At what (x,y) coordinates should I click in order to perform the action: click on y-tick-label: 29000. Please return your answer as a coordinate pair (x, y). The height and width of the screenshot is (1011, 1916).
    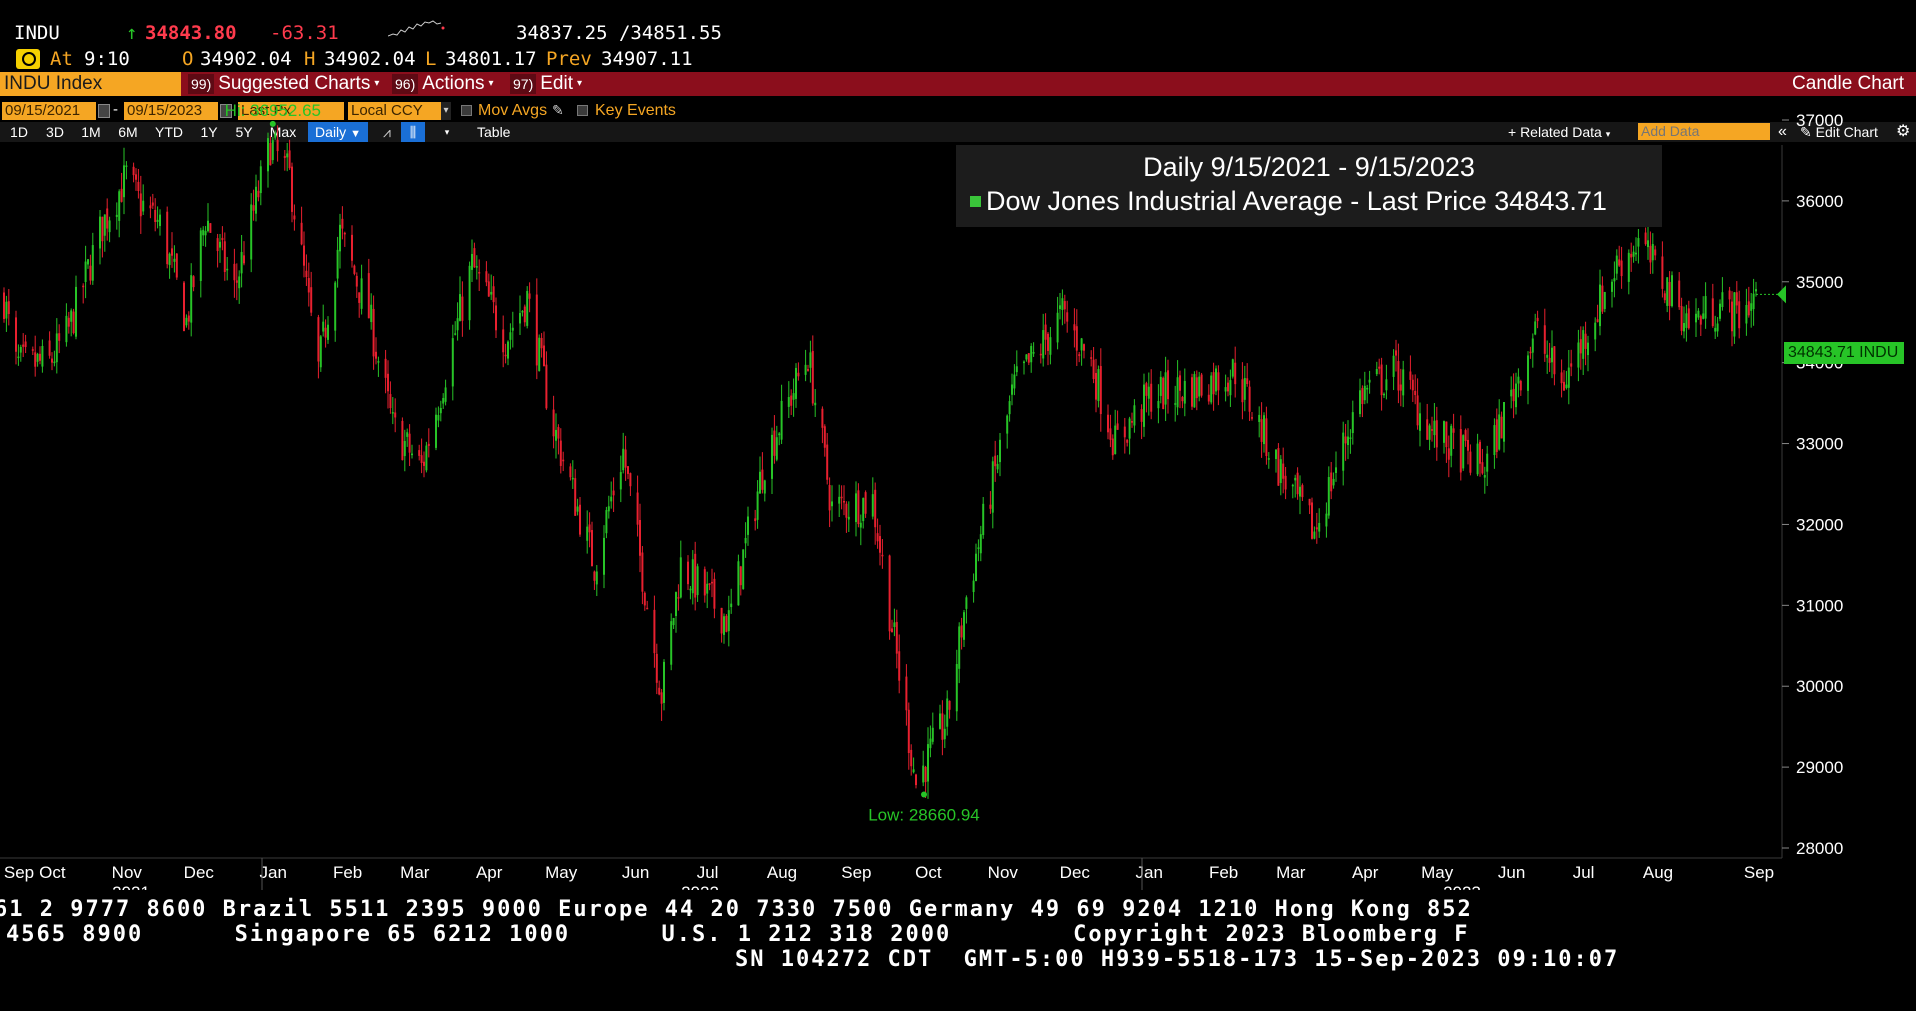
    Looking at the image, I should click on (1819, 767).